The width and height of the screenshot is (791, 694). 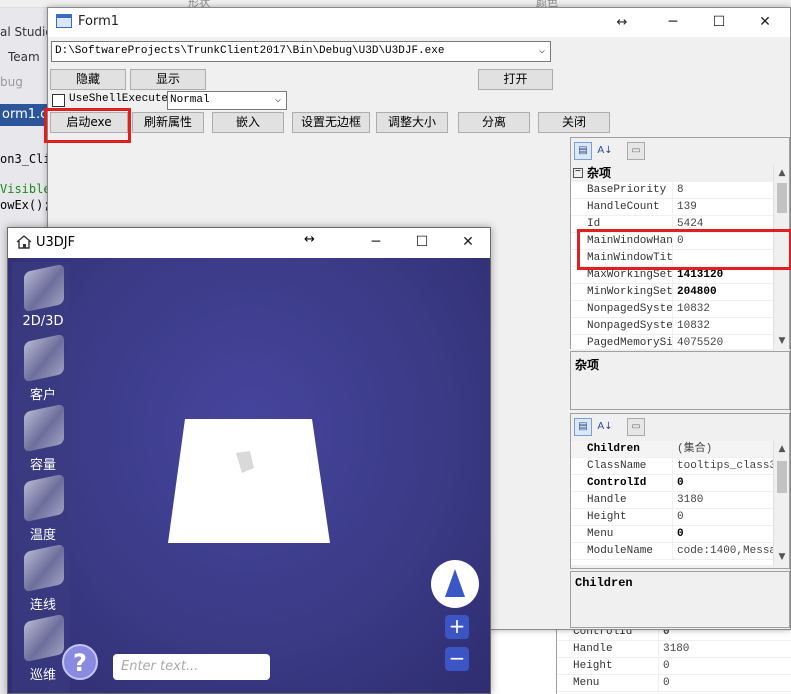 What do you see at coordinates (515, 79) in the screenshot?
I see `open-button: 打开` at bounding box center [515, 79].